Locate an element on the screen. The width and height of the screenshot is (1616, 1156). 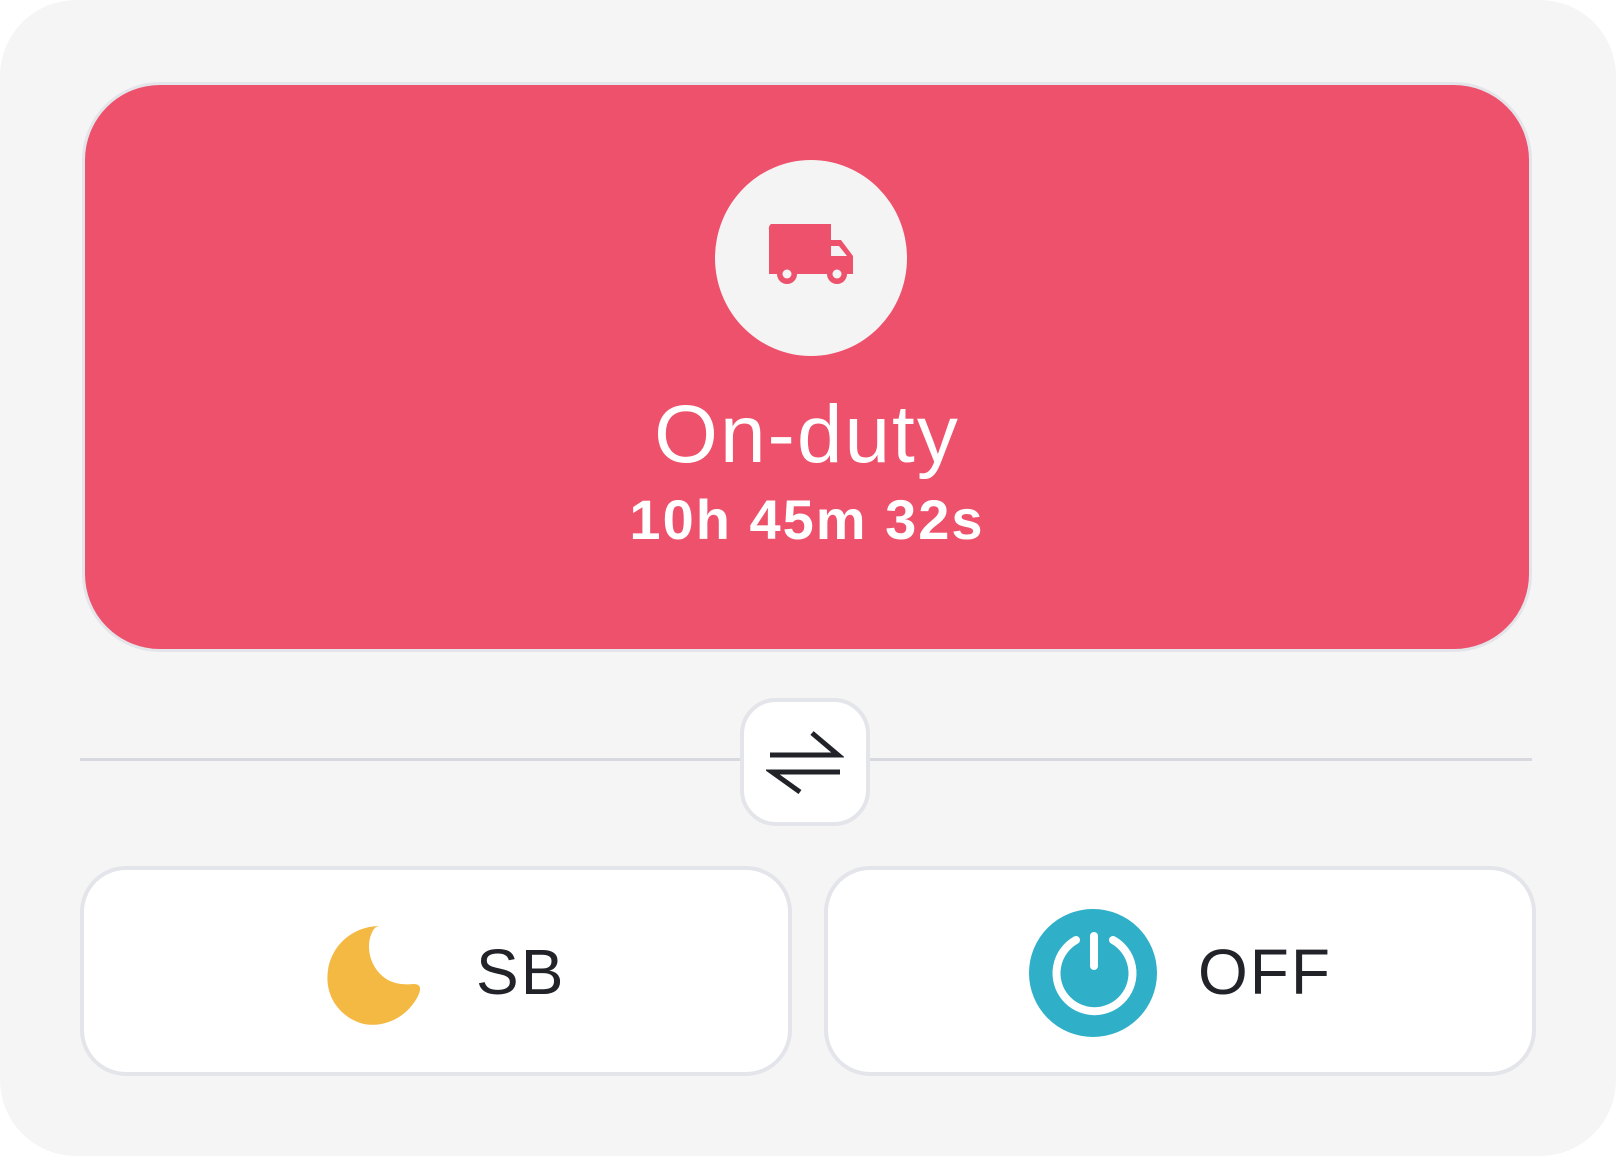
status-title: On-duty is located at coordinates (807, 434).